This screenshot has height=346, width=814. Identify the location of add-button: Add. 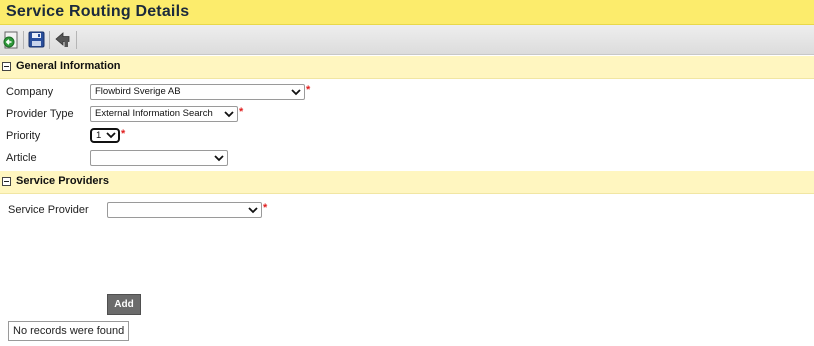
(124, 304).